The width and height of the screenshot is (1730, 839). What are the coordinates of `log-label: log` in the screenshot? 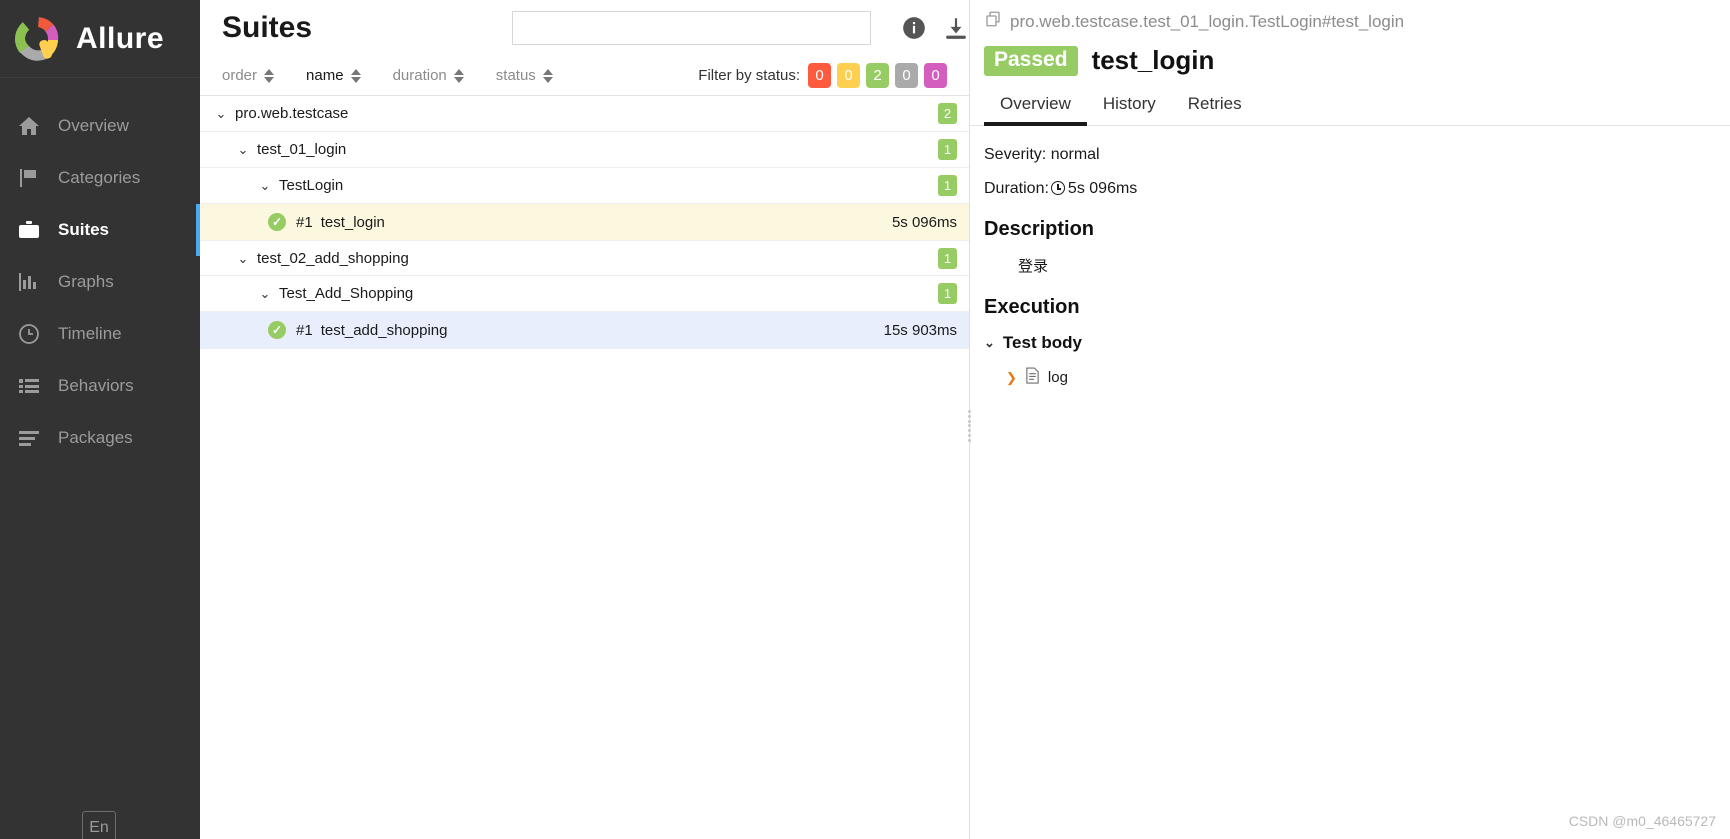 It's located at (1057, 377).